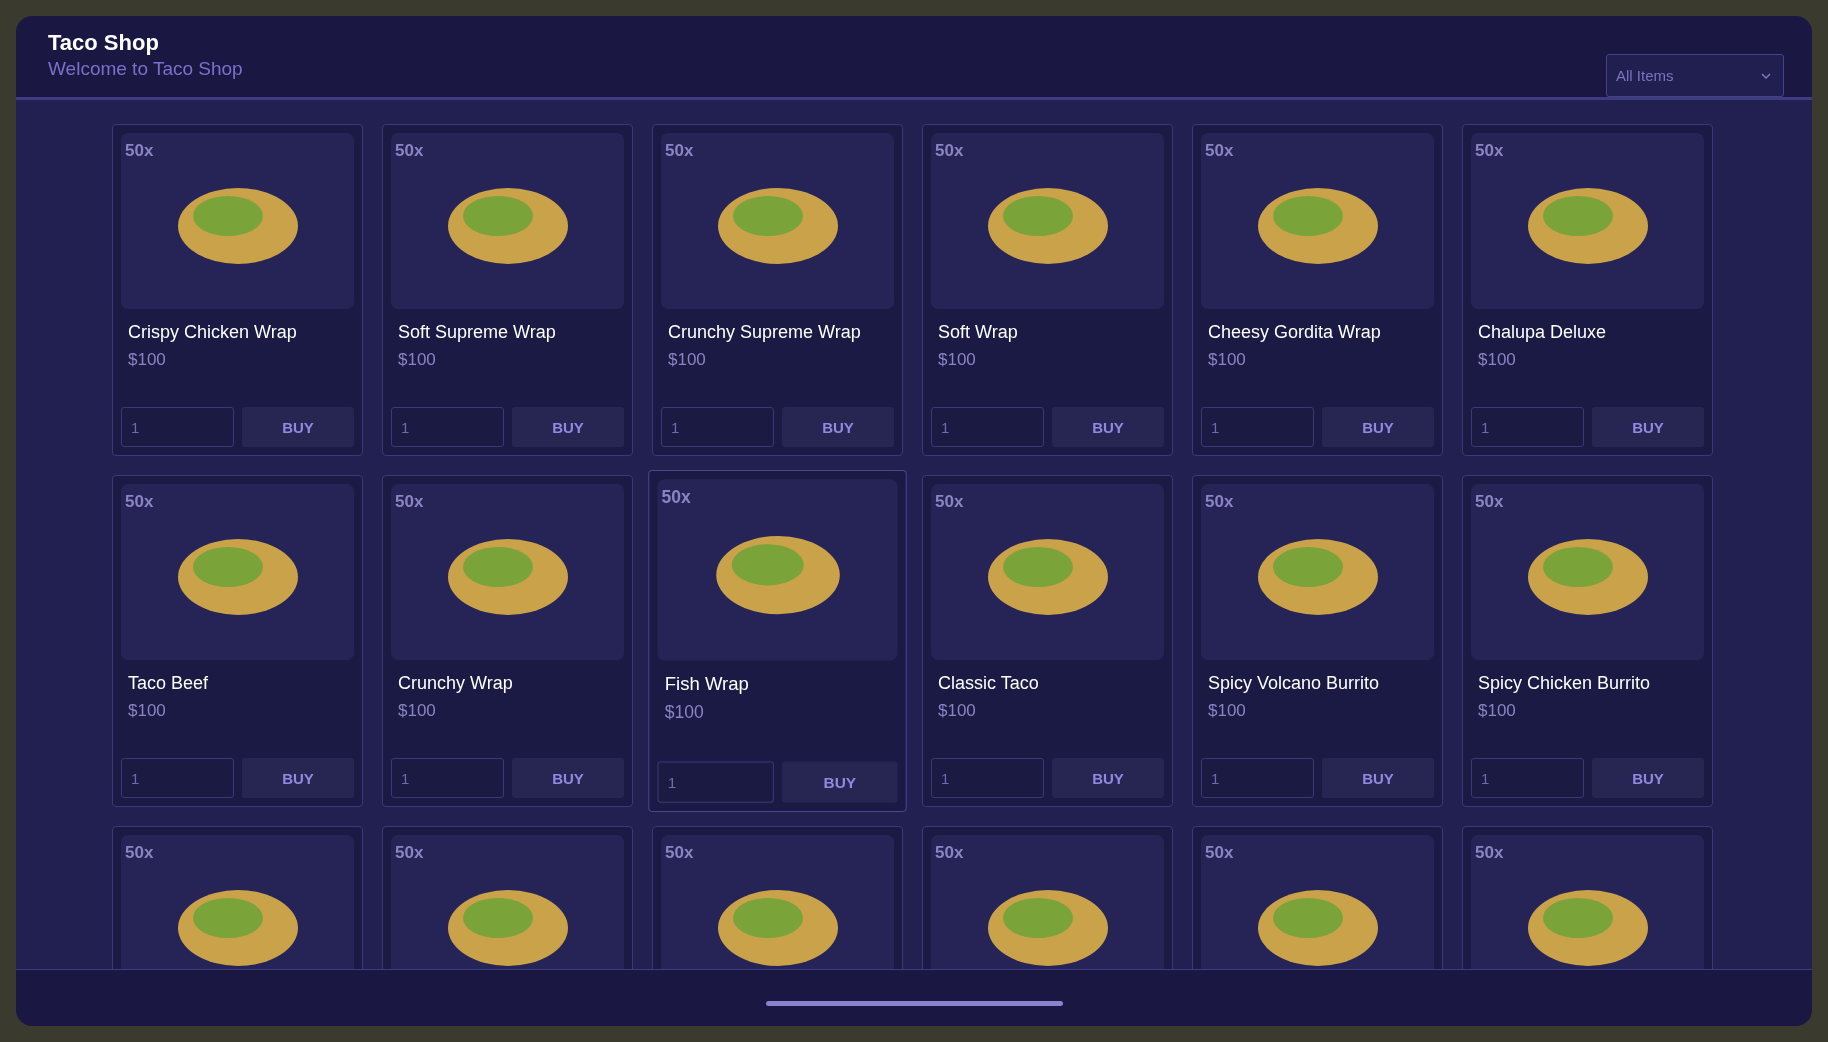  What do you see at coordinates (456, 683) in the screenshot?
I see `product-name: Crunchy Wrap` at bounding box center [456, 683].